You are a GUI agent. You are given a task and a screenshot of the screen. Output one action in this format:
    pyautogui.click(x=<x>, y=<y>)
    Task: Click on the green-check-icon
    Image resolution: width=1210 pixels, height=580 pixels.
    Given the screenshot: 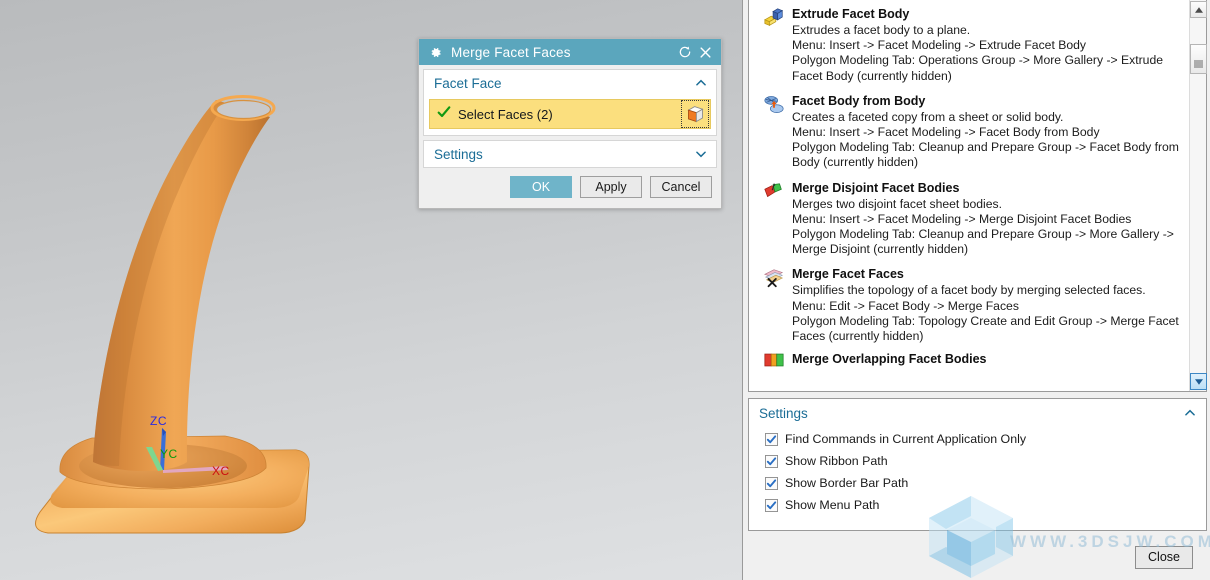 What is the action you would take?
    pyautogui.click(x=446, y=114)
    